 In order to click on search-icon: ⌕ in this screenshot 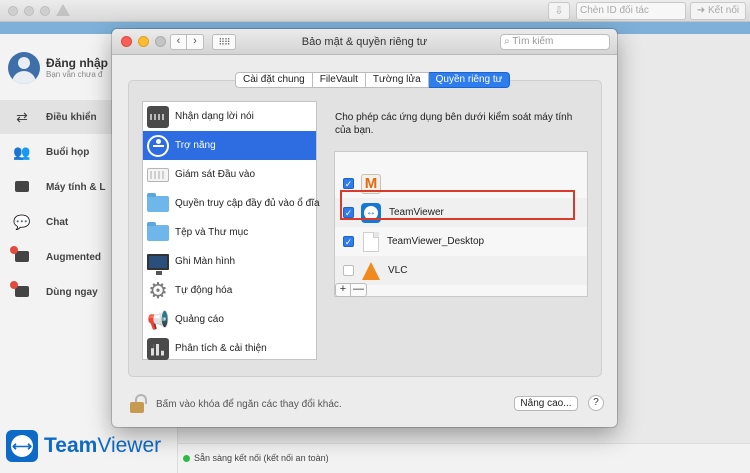, I will do `click(508, 41)`.